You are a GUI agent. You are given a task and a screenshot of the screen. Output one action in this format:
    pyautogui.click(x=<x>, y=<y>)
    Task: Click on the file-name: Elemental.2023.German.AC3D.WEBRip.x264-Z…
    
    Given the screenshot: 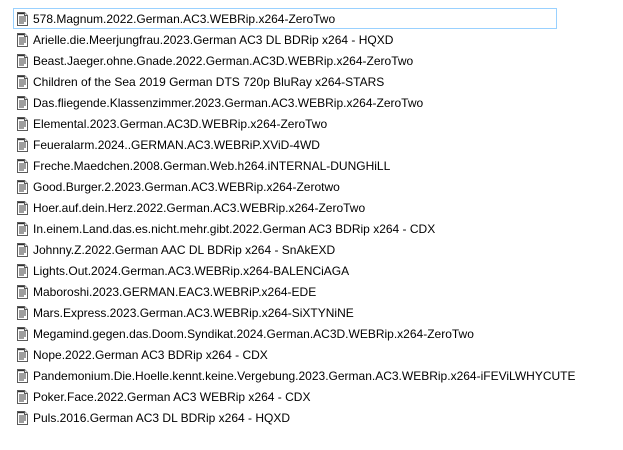 What is the action you would take?
    pyautogui.click(x=180, y=123)
    